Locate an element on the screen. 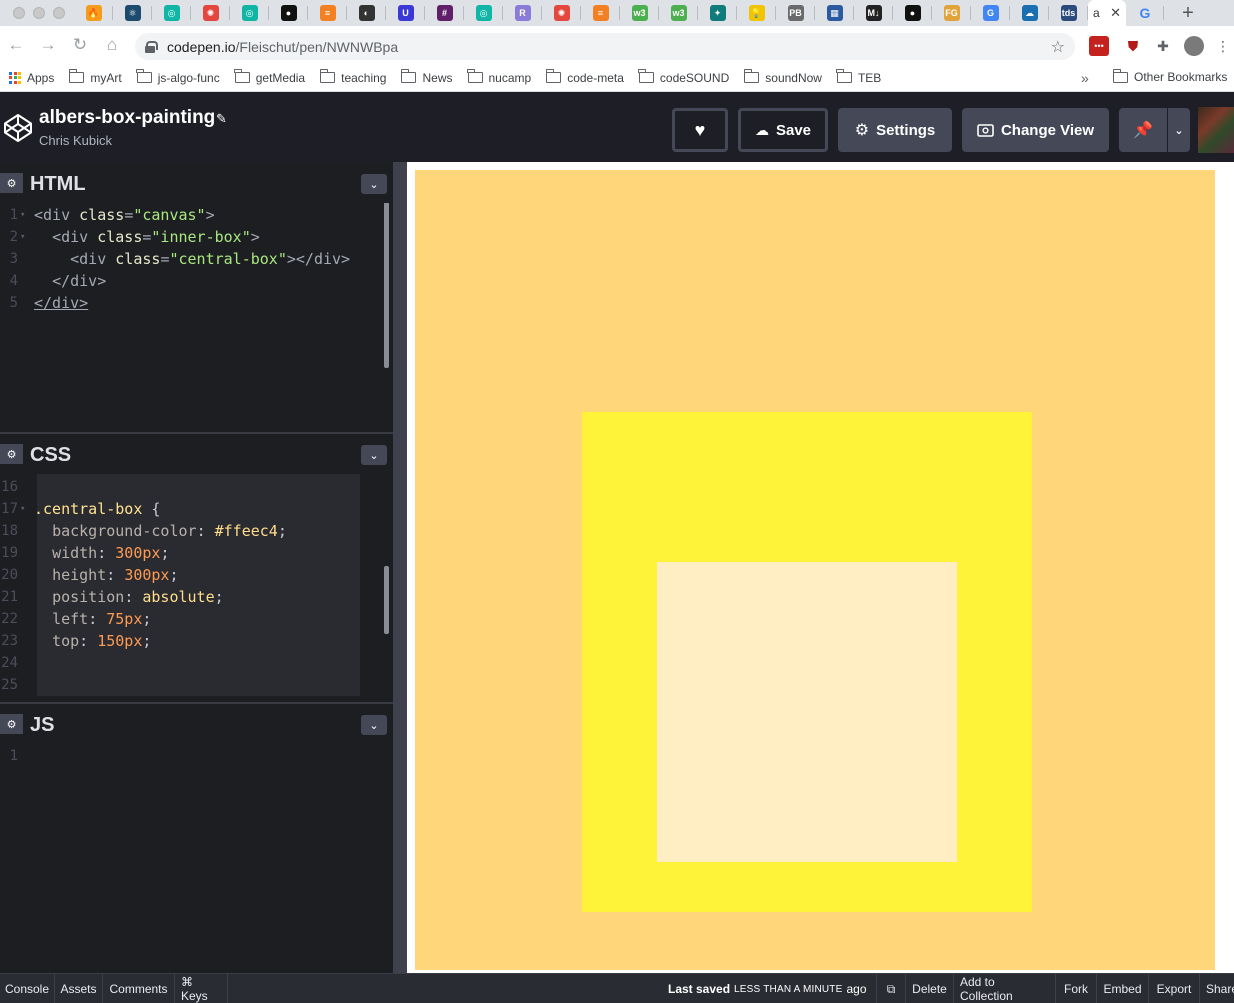 Image resolution: width=1234 pixels, height=1003 pixels. settings-button: ⚙ Settings is located at coordinates (895, 130).